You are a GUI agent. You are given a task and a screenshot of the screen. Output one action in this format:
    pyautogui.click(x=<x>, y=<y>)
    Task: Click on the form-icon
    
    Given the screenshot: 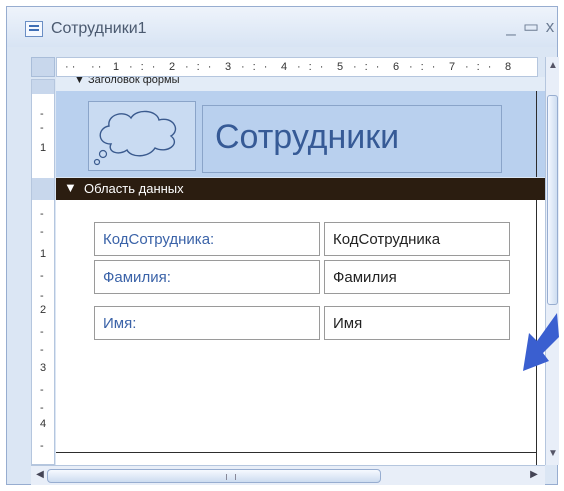 What is the action you would take?
    pyautogui.click(x=34, y=29)
    